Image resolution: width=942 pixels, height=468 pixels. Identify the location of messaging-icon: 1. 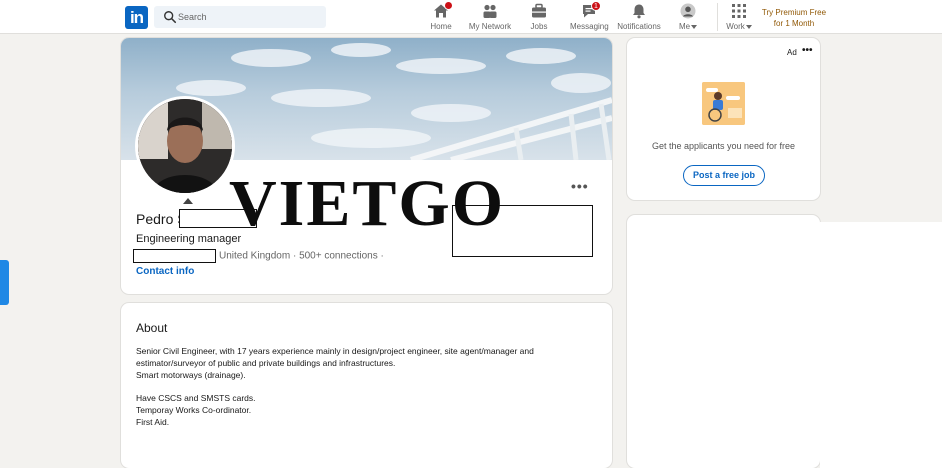
(591, 10).